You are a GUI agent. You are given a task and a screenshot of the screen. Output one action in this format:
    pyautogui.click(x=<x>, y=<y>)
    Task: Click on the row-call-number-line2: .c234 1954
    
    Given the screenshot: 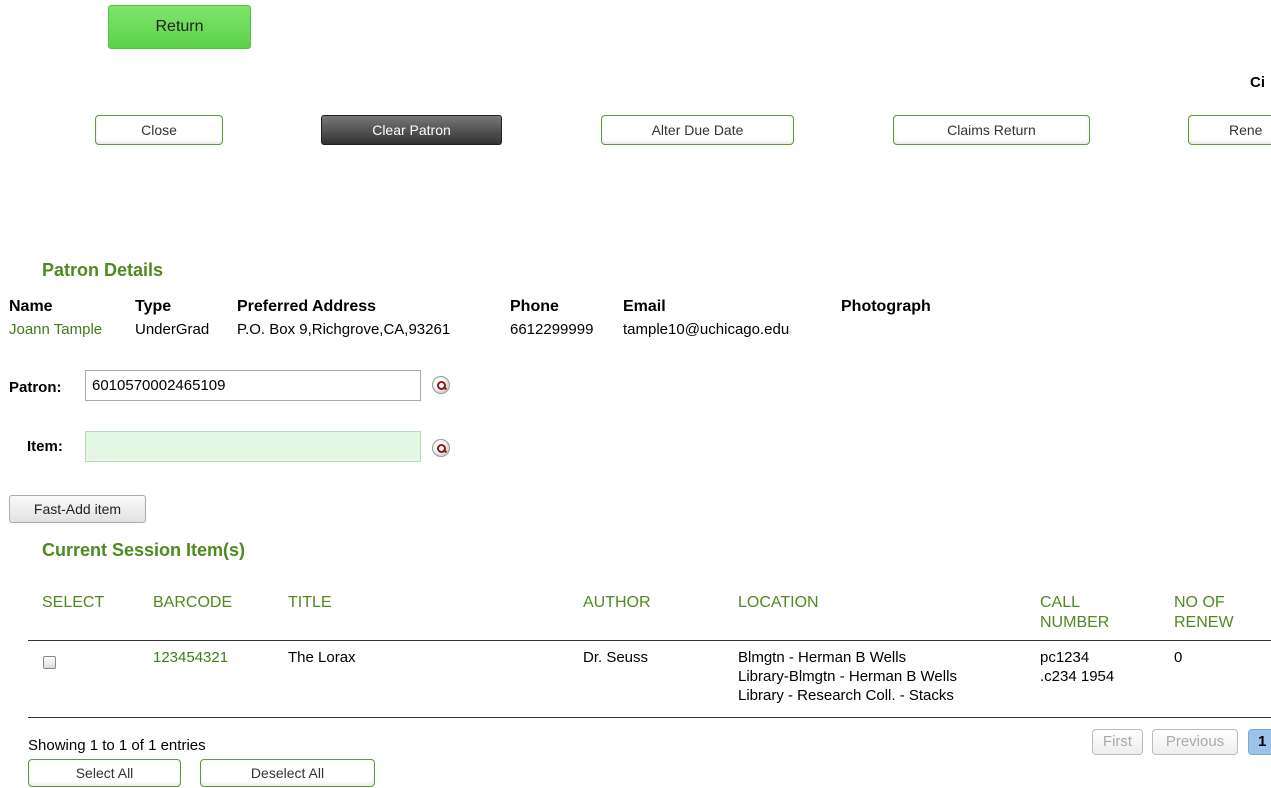 What is the action you would take?
    pyautogui.click(x=1077, y=676)
    